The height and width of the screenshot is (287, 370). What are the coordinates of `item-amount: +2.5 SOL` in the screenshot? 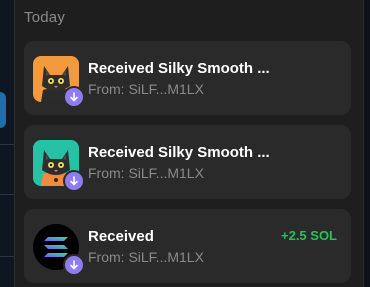 It's located at (309, 235).